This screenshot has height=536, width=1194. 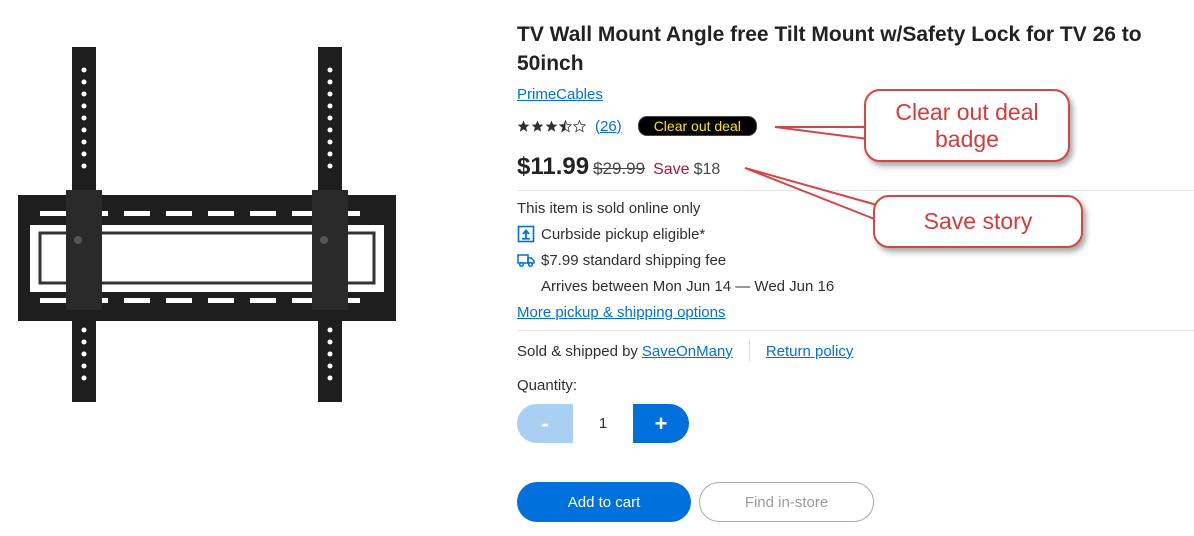 What do you see at coordinates (545, 423) in the screenshot?
I see `decrease-quantity-button: -` at bounding box center [545, 423].